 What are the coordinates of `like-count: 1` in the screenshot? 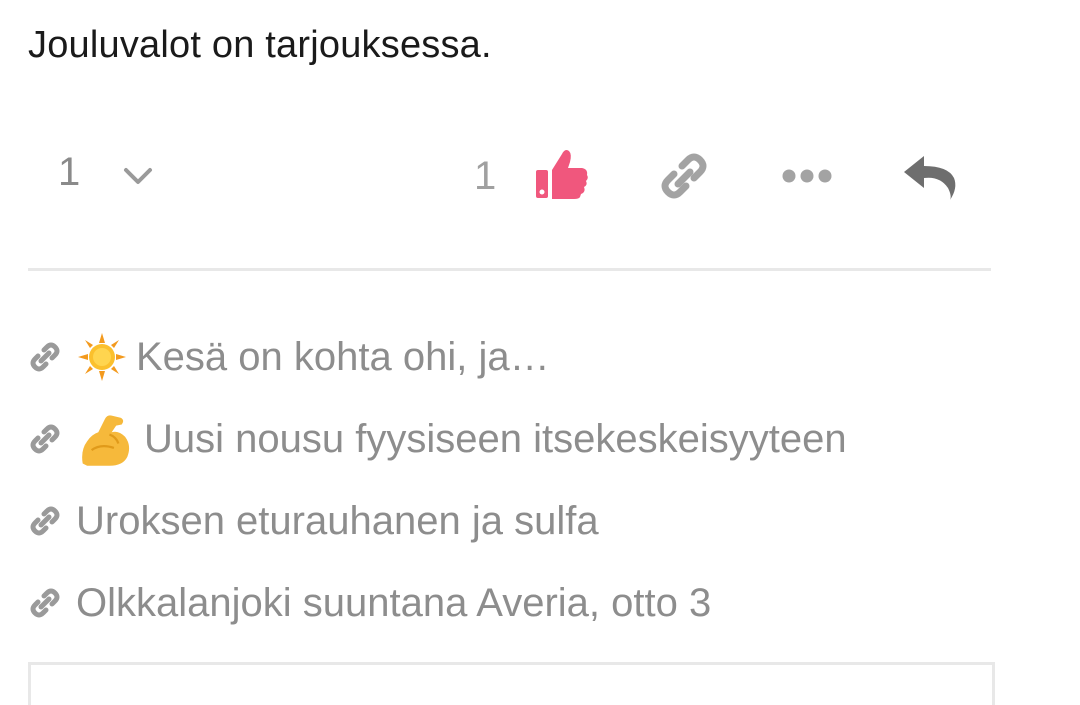 It's located at (485, 176).